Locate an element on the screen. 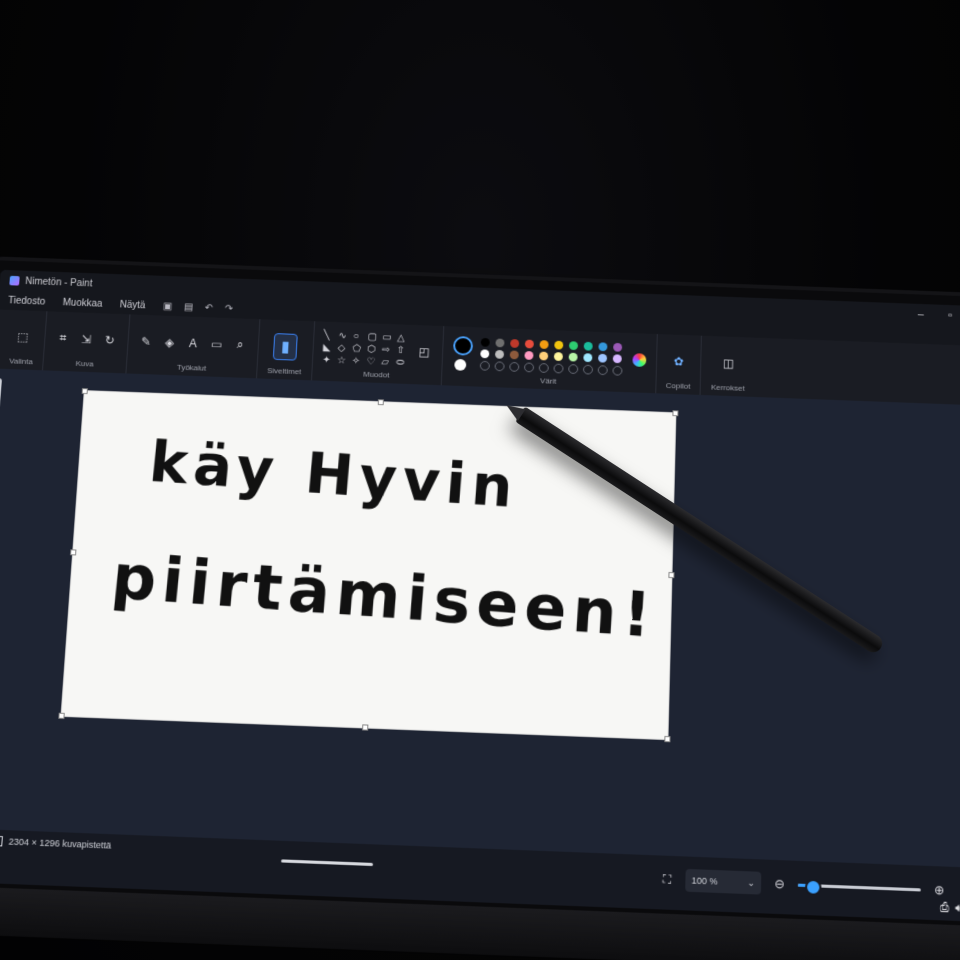  volume-icon: 🔊︎ is located at coordinates (957, 909).